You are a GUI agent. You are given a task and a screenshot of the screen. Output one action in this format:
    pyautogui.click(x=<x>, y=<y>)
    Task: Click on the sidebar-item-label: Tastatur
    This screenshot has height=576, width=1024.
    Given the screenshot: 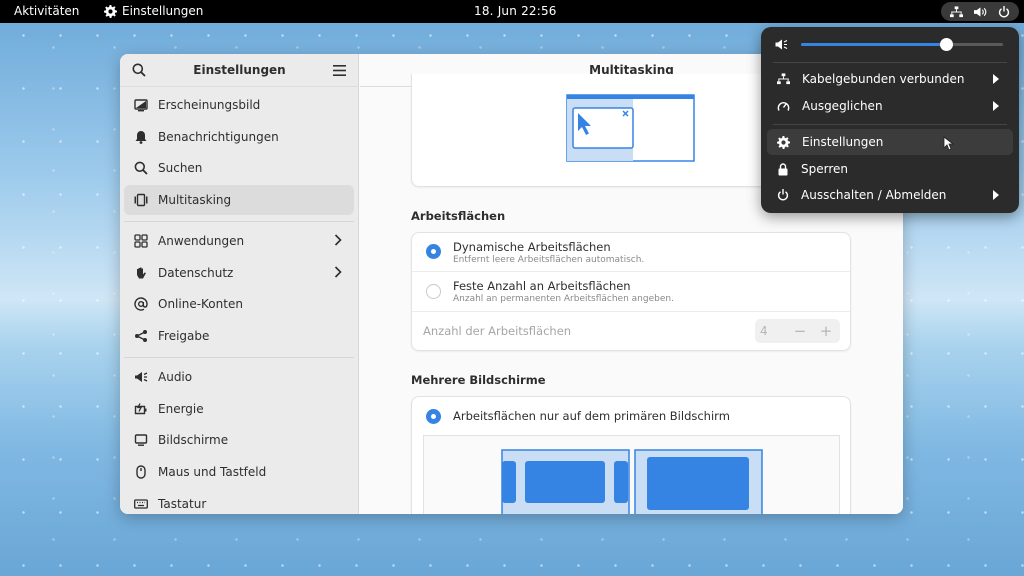 What is the action you would take?
    pyautogui.click(x=182, y=504)
    